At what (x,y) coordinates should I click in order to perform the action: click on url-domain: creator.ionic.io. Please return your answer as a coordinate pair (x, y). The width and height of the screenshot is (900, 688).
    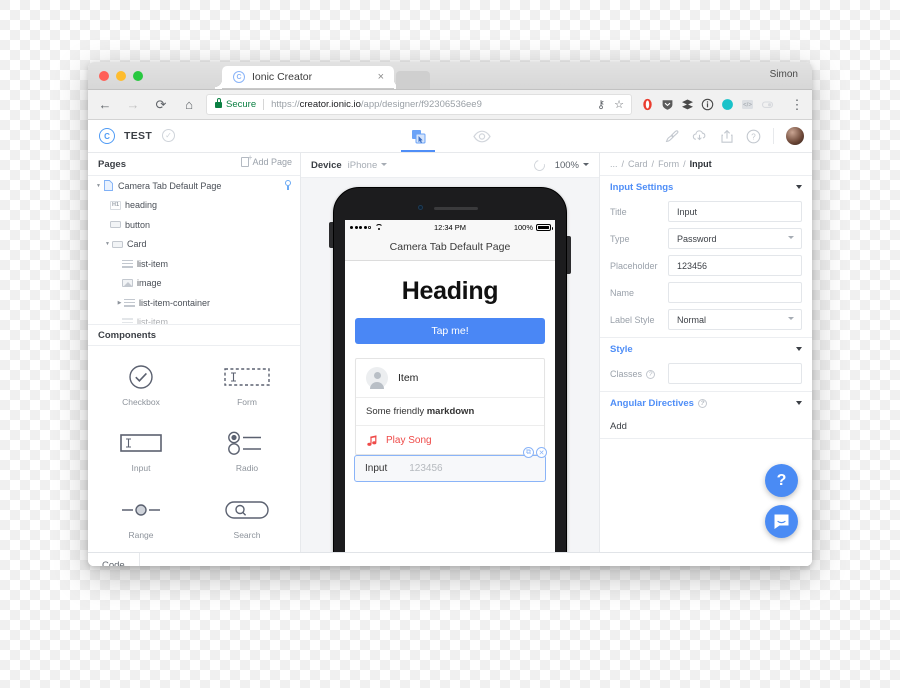
    Looking at the image, I should click on (330, 104).